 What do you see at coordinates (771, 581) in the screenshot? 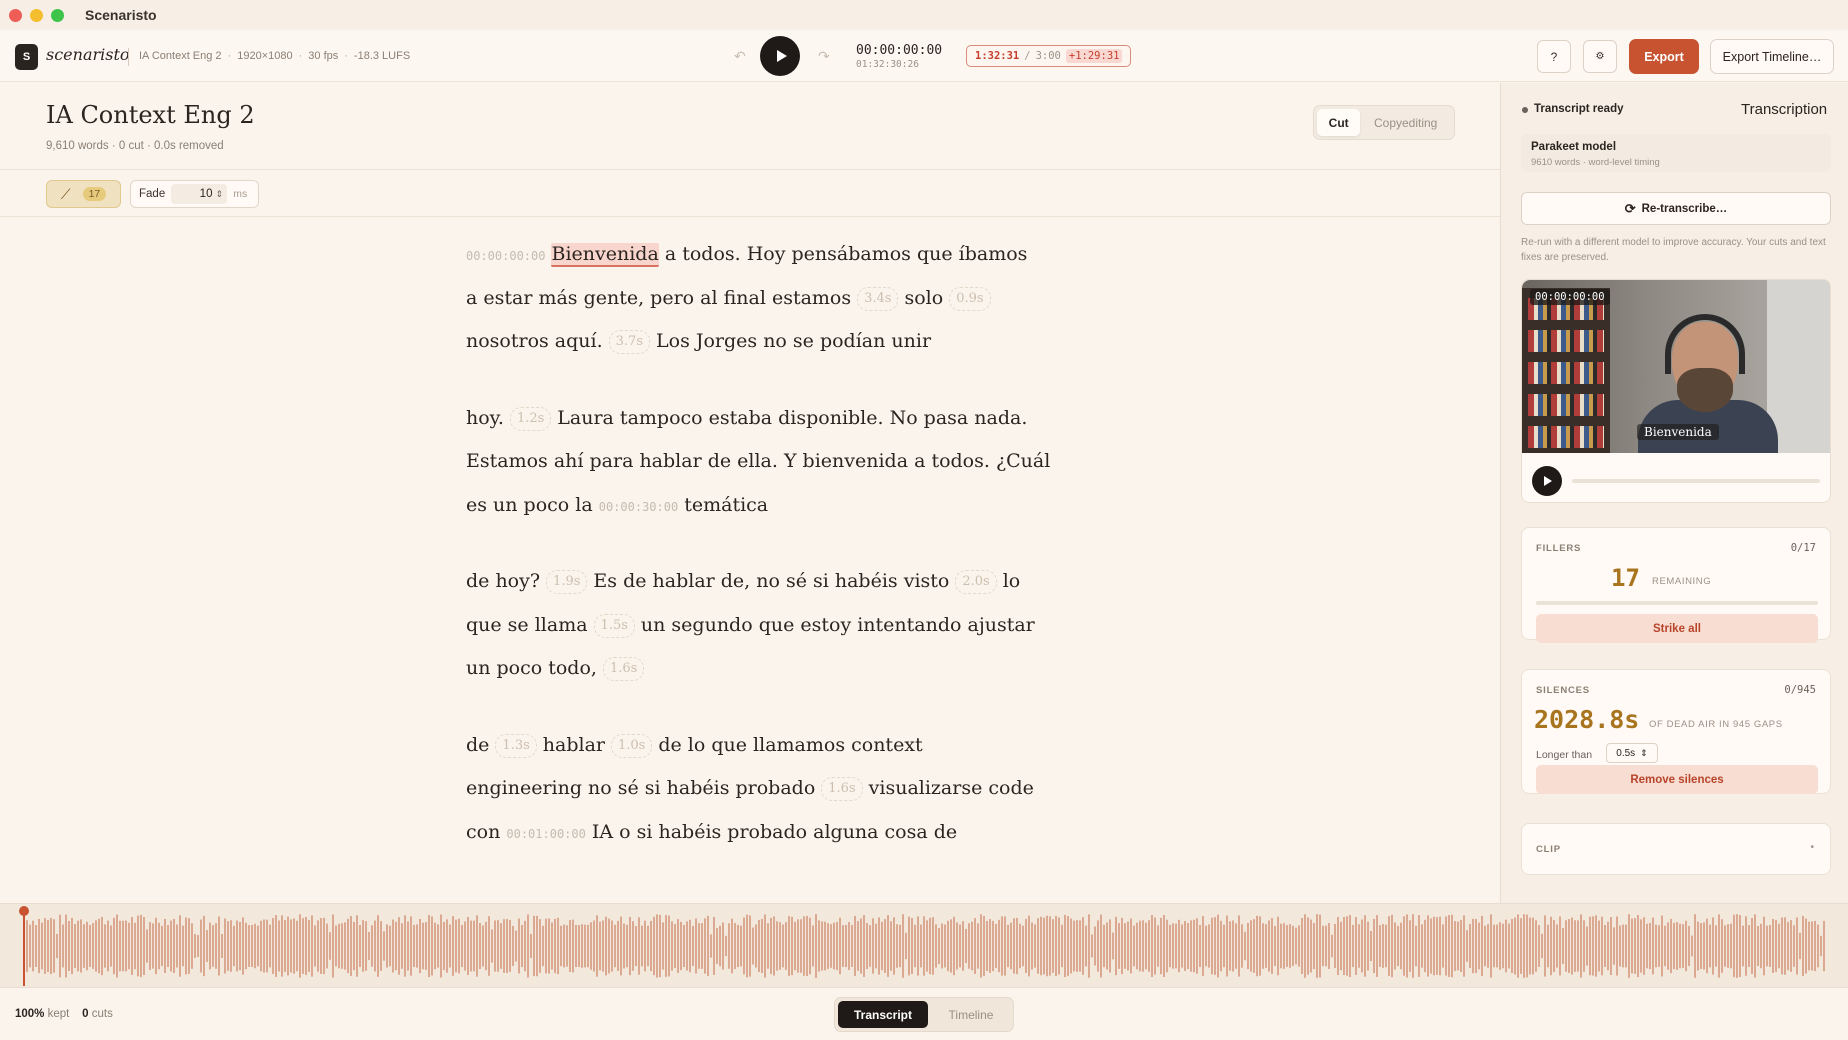
I see `transcript-words: Es de hablar de, no sé si habéis visto` at bounding box center [771, 581].